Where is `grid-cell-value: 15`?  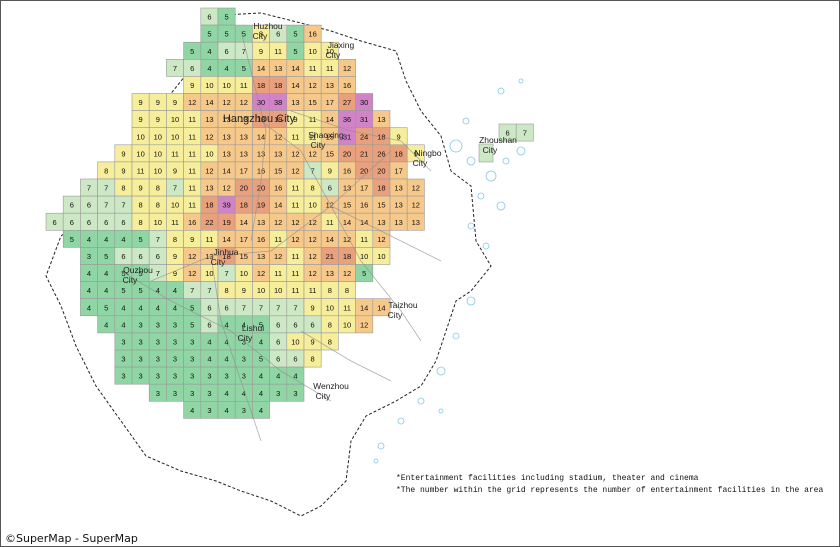 grid-cell-value: 15 is located at coordinates (330, 153).